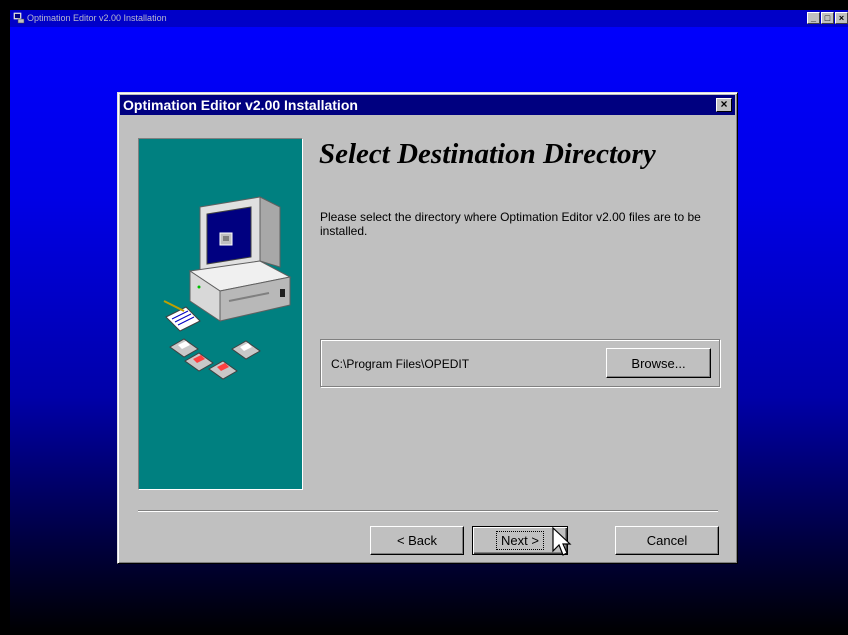  I want to click on app-icon, so click(19, 18).